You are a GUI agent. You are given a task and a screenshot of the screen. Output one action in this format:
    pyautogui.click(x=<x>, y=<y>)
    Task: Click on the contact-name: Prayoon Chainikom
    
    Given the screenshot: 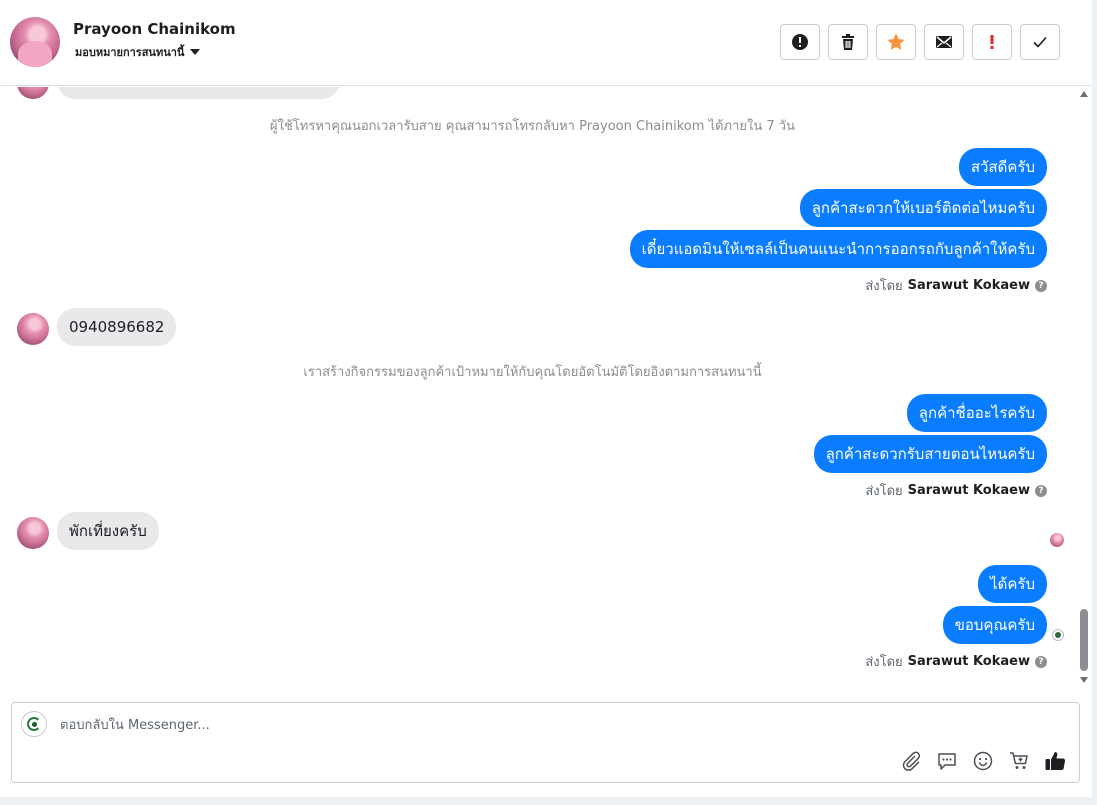 What is the action you would take?
    pyautogui.click(x=154, y=29)
    